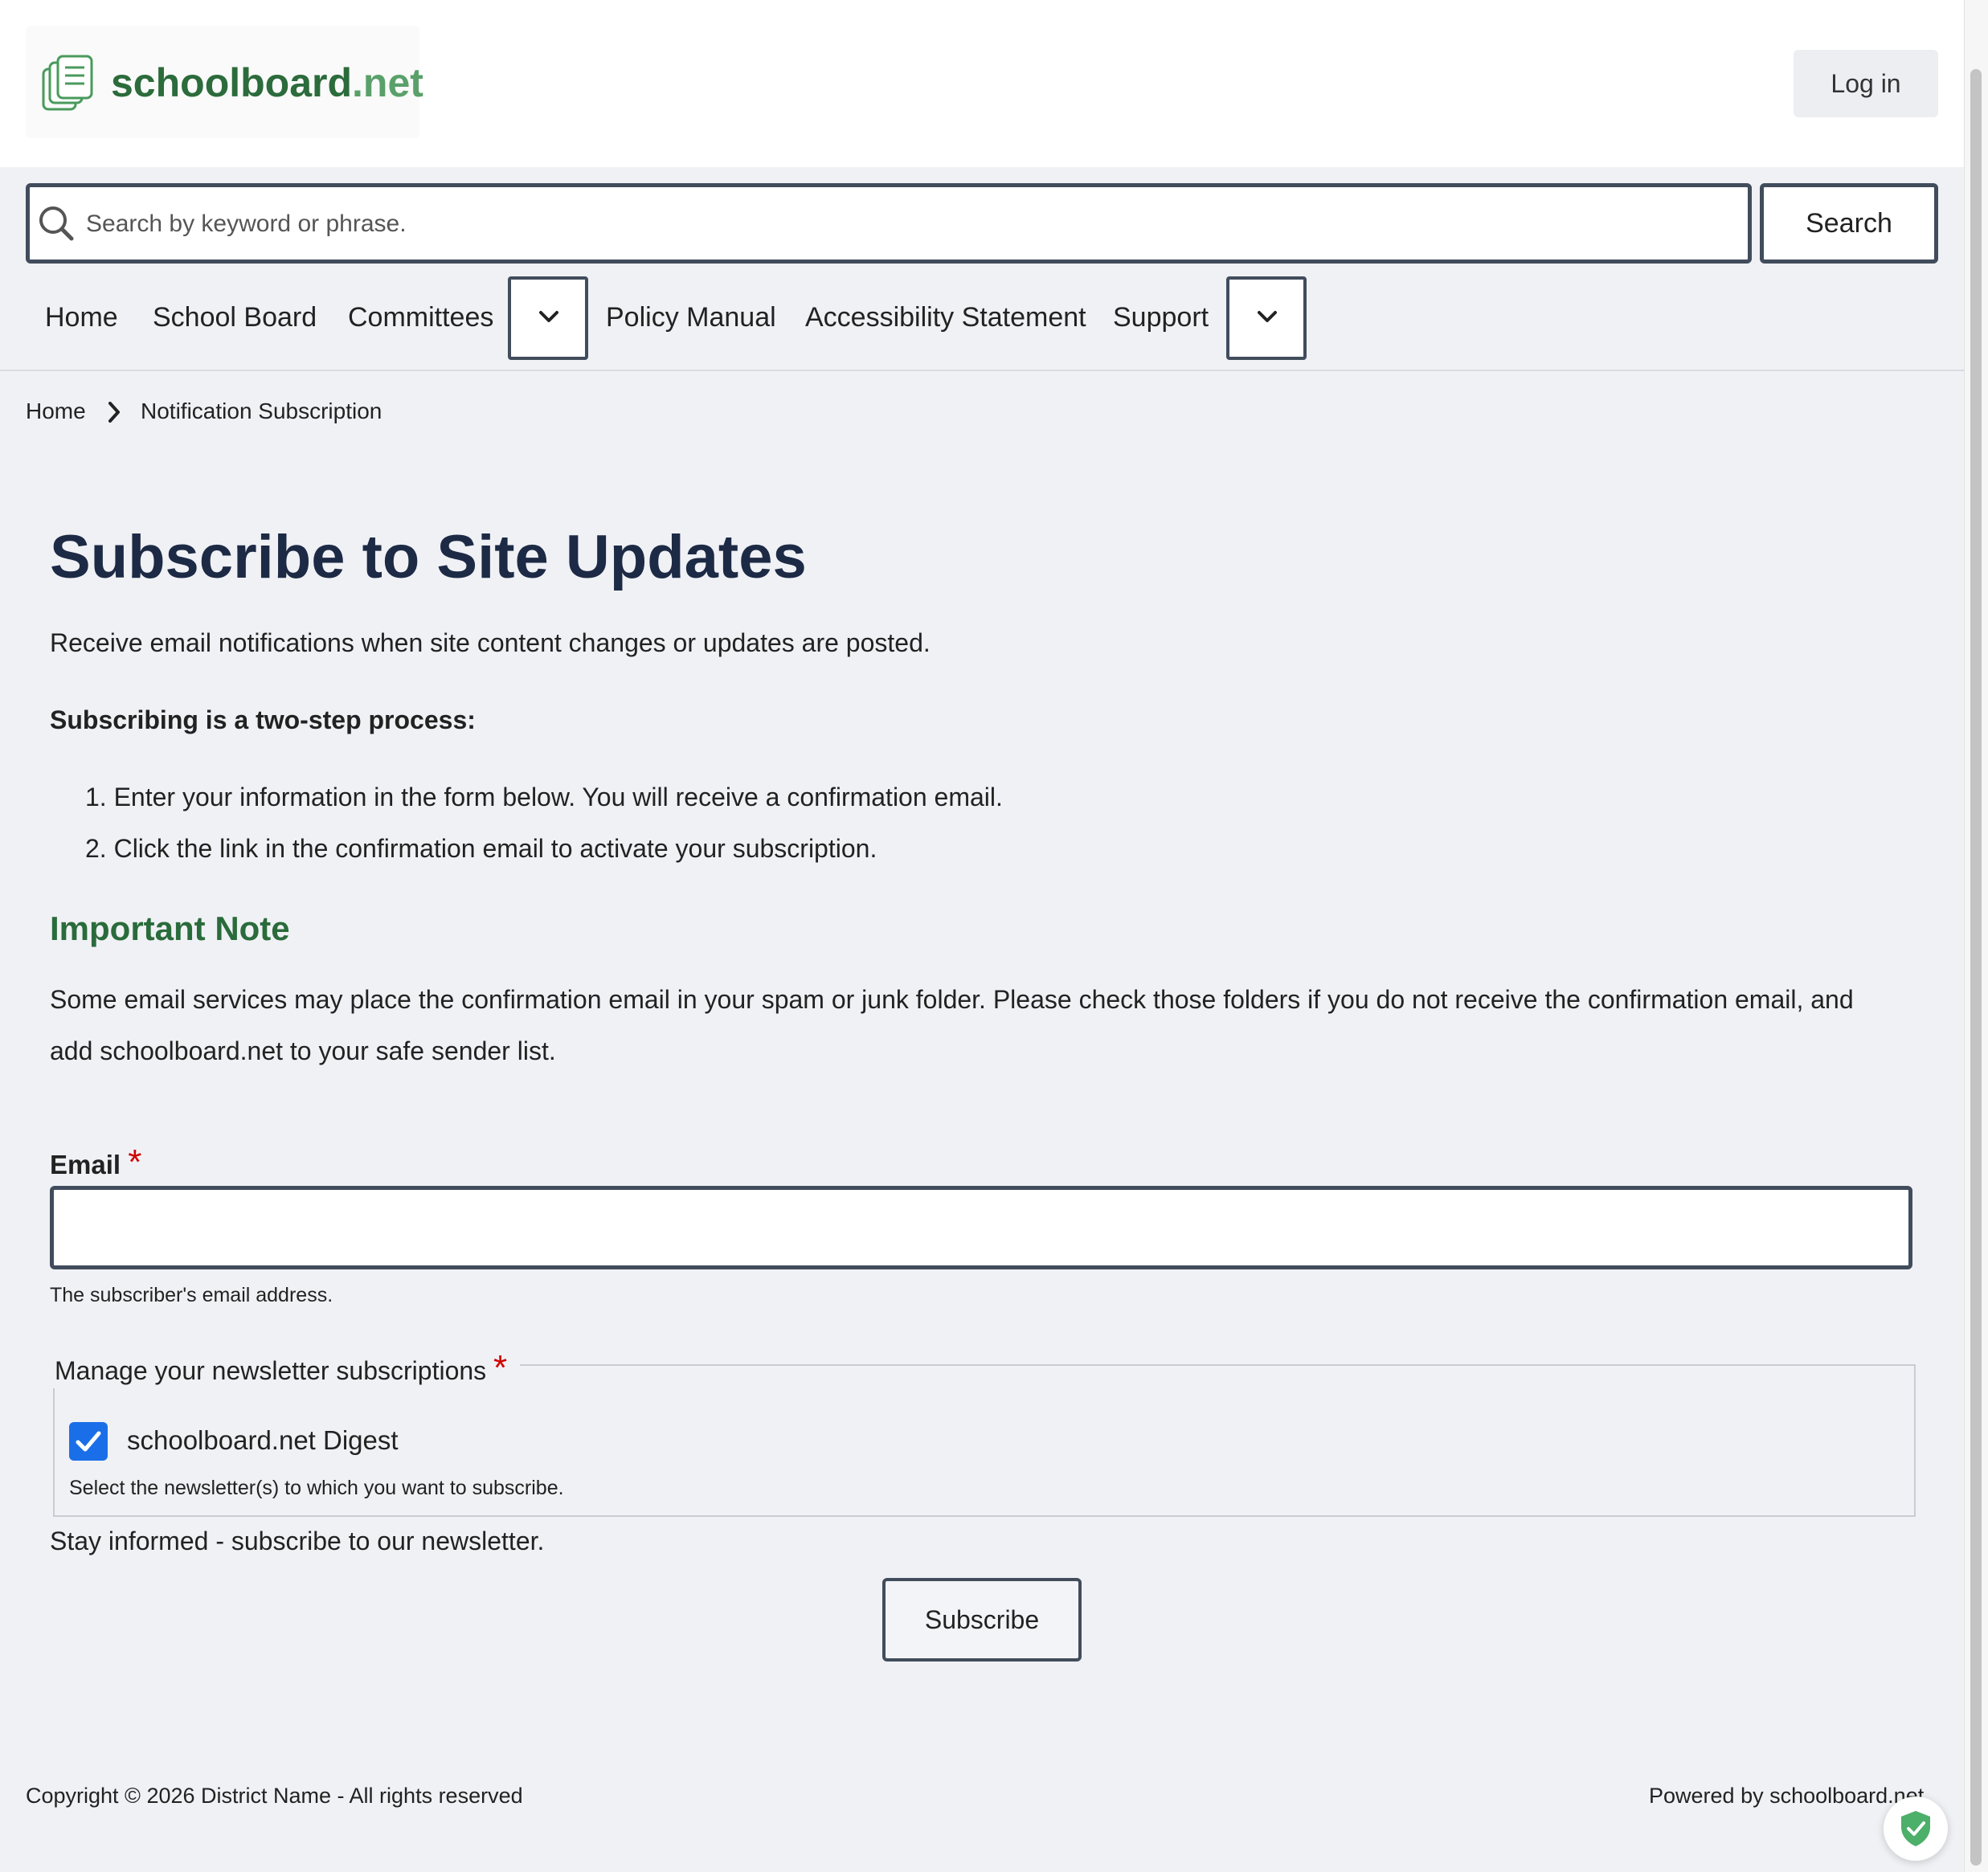 This screenshot has width=1988, height=1872. I want to click on newsletter-checkbox, so click(88, 1441).